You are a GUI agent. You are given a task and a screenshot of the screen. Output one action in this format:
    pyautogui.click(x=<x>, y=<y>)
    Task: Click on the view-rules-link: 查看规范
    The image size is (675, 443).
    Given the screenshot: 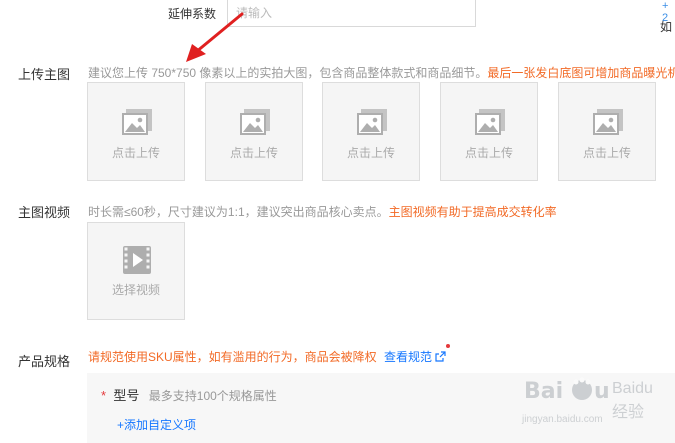 What is the action you would take?
    pyautogui.click(x=408, y=357)
    